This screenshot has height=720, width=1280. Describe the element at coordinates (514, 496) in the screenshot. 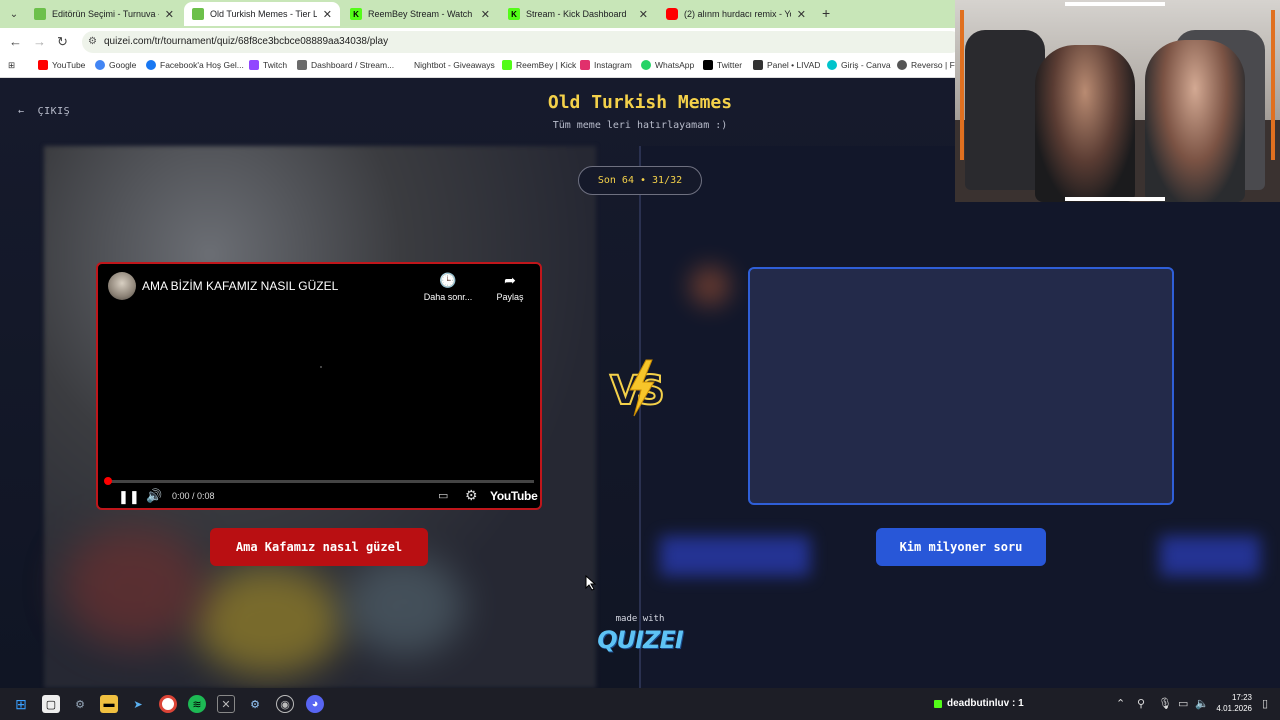

I see `youtube-logo: YouTube` at that location.